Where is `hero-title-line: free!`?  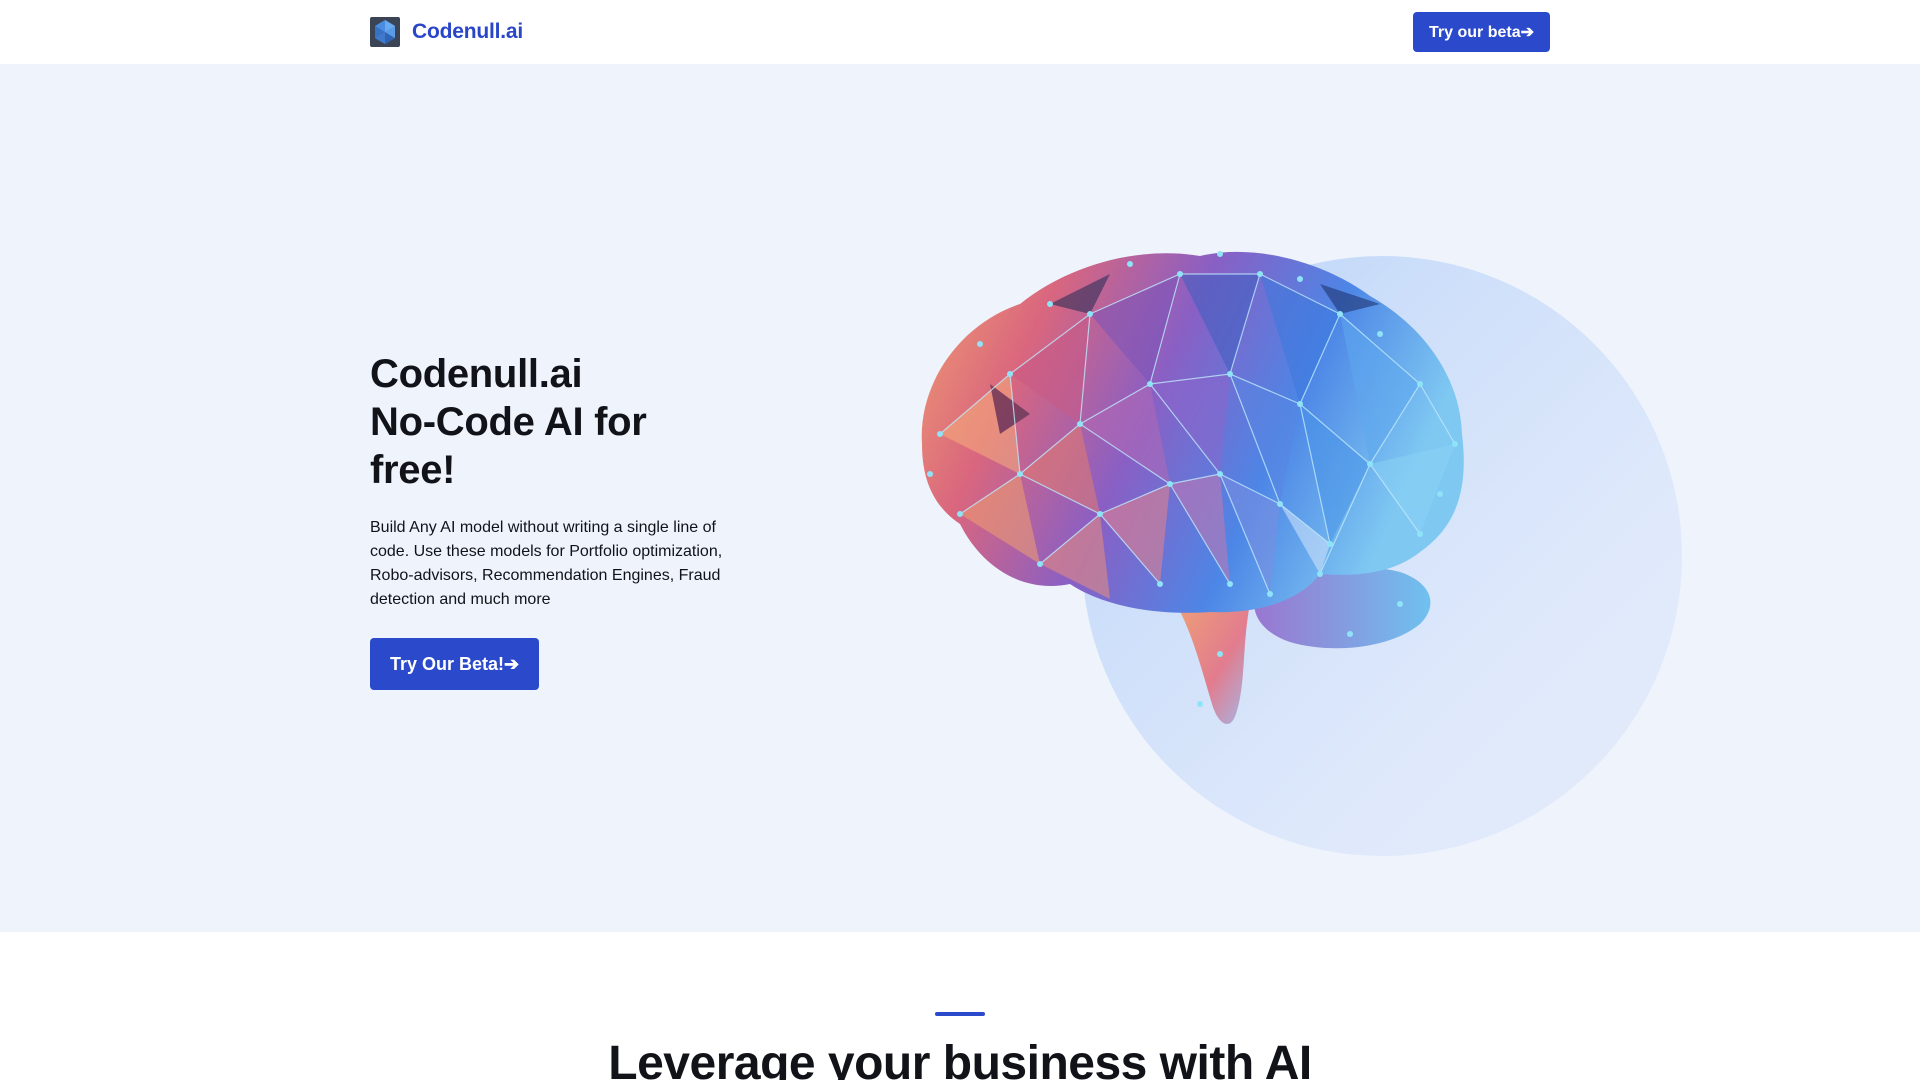 hero-title-line: free! is located at coordinates (413, 470).